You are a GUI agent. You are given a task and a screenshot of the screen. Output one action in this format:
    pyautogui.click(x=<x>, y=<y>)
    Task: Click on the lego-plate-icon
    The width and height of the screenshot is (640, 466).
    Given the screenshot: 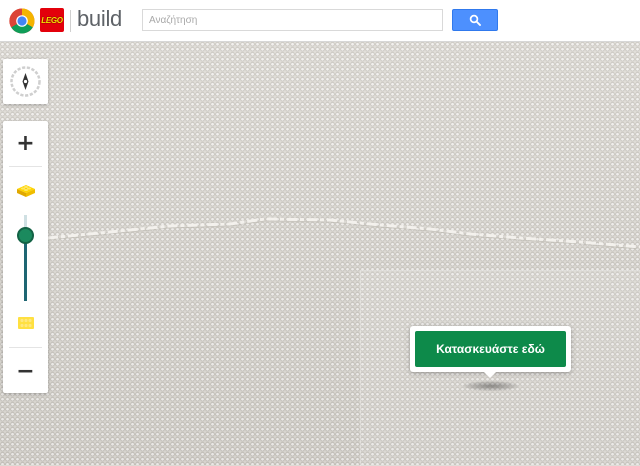 What is the action you would take?
    pyautogui.click(x=25, y=323)
    